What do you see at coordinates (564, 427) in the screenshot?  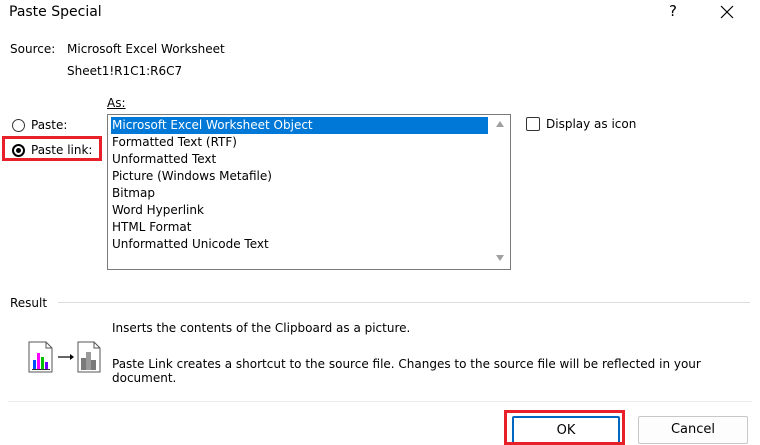 I see `highlight-box-ok` at bounding box center [564, 427].